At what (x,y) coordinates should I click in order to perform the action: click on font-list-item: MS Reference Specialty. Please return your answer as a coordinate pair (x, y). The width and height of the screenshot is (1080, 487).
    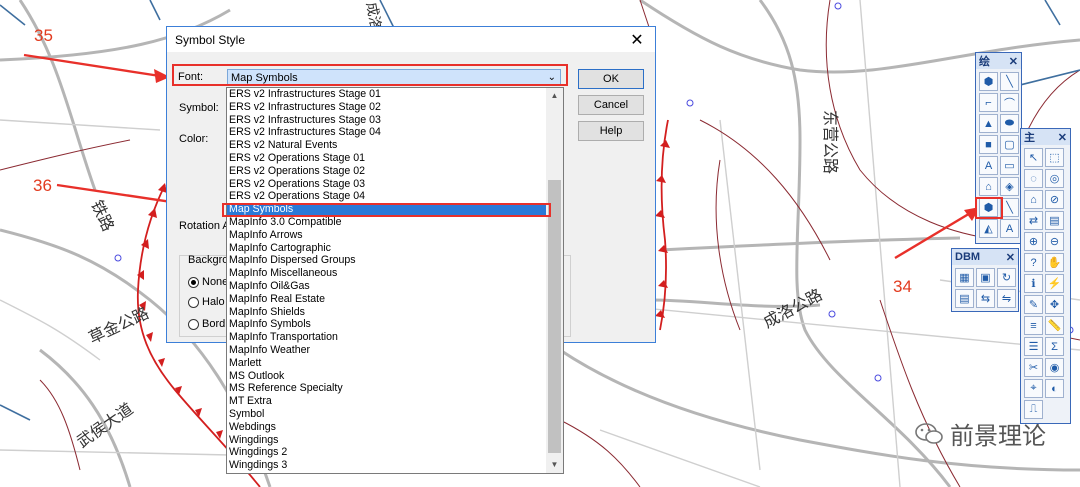
    Looking at the image, I should click on (387, 388).